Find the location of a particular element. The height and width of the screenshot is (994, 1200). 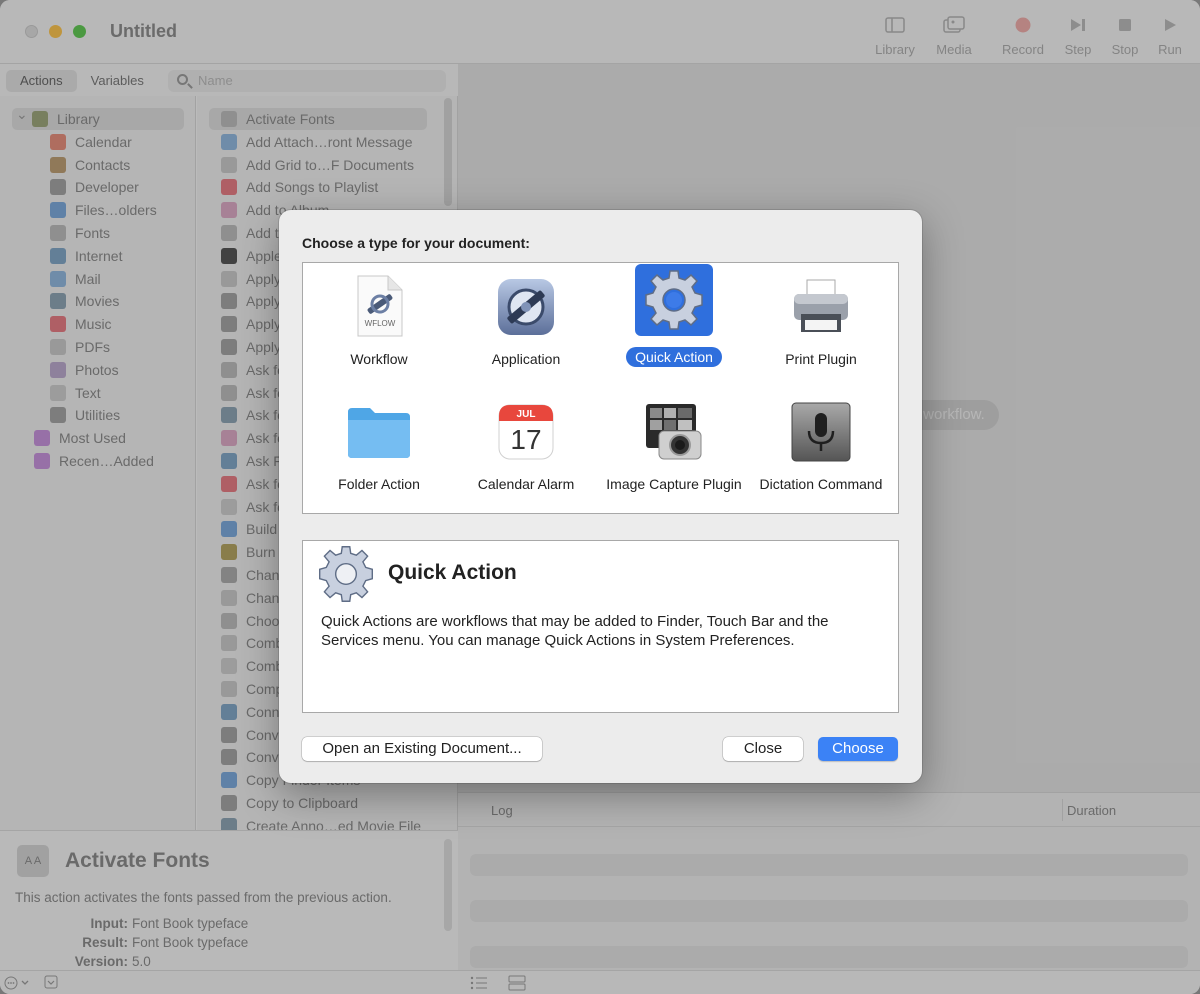

type-label: Image Capture Plugin is located at coordinates (674, 484).